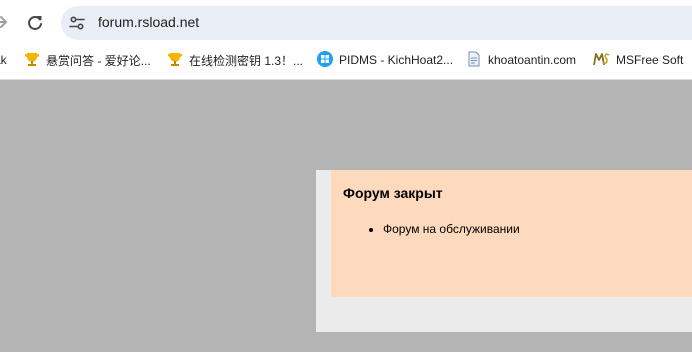 The height and width of the screenshot is (352, 692). What do you see at coordinates (328, 60) in the screenshot?
I see `windows-icon` at bounding box center [328, 60].